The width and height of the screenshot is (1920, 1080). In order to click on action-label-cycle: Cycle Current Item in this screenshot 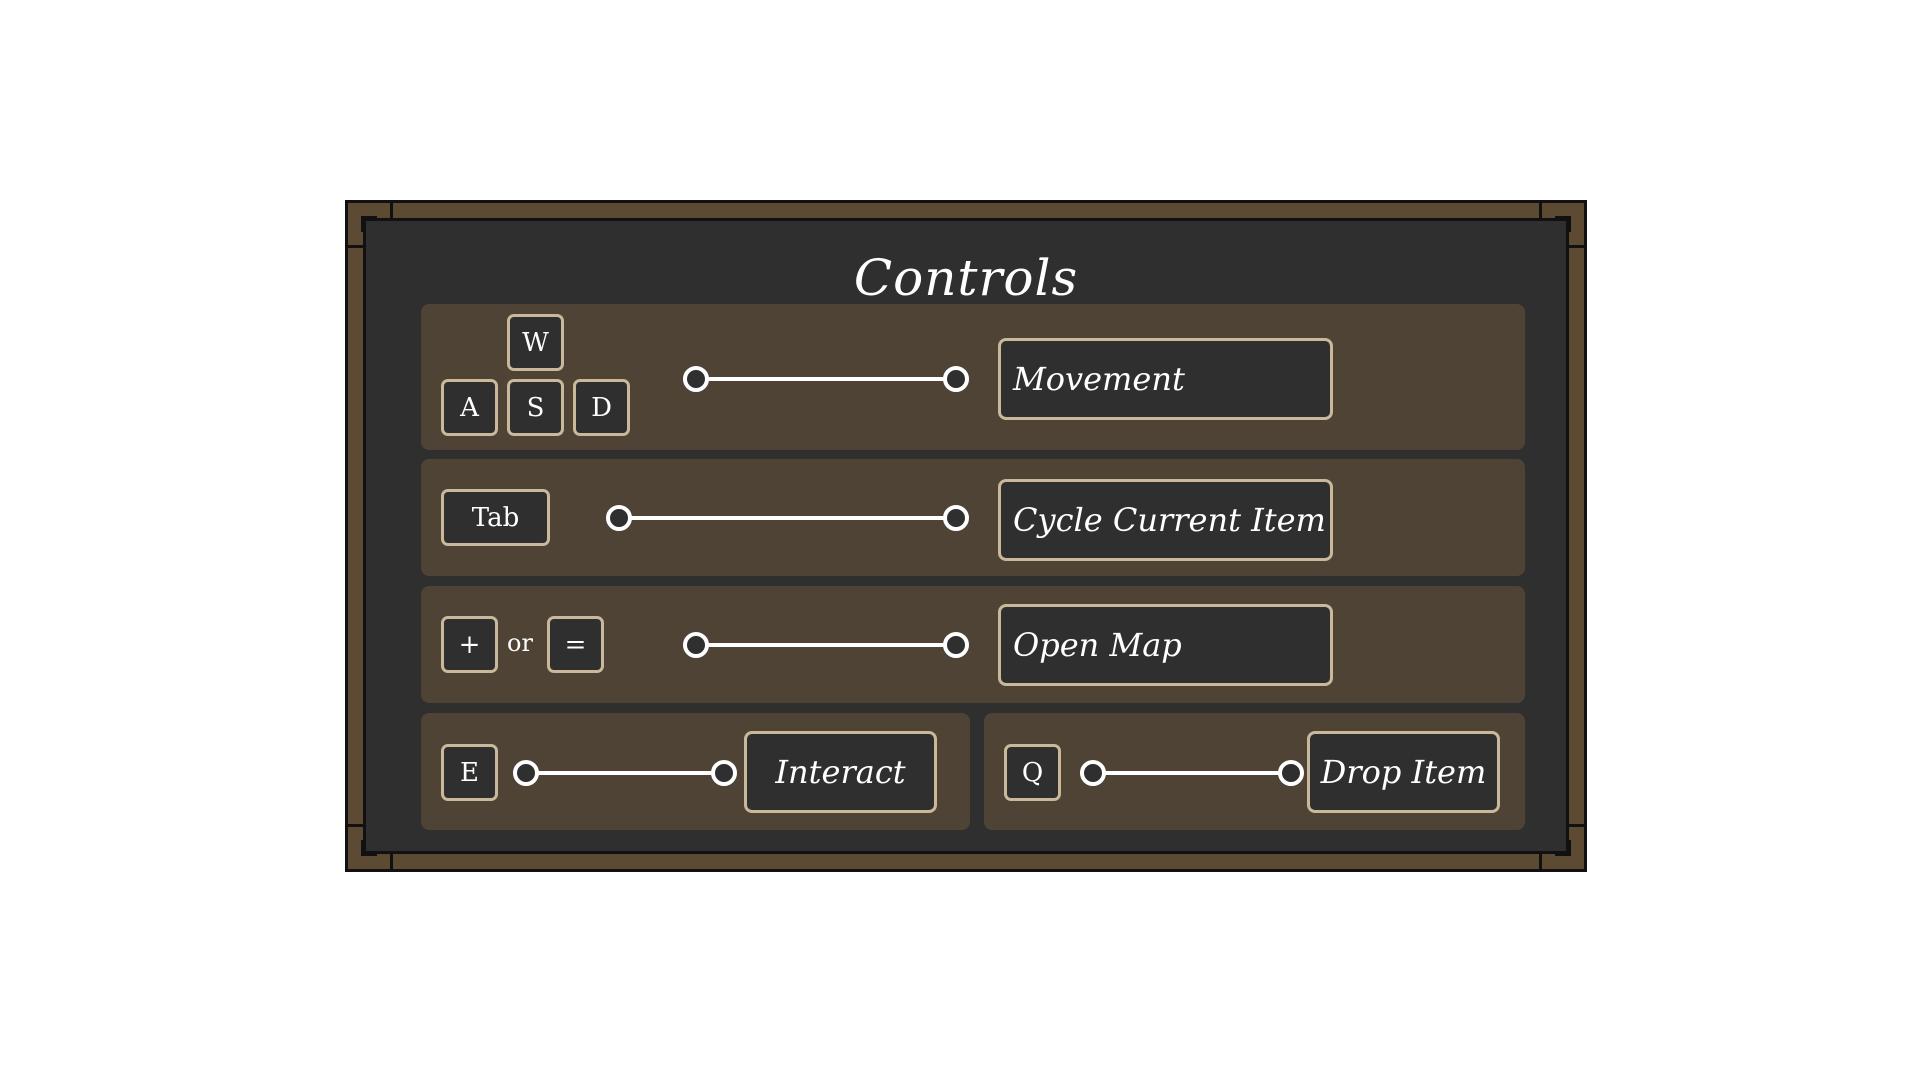, I will do `click(1165, 520)`.